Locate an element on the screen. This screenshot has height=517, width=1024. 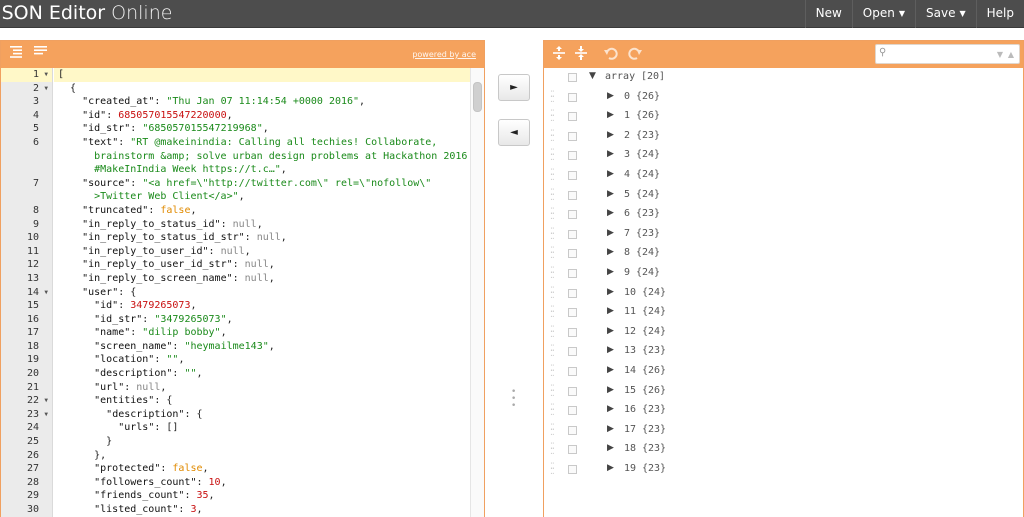
undo-icon is located at coordinates (611, 54).